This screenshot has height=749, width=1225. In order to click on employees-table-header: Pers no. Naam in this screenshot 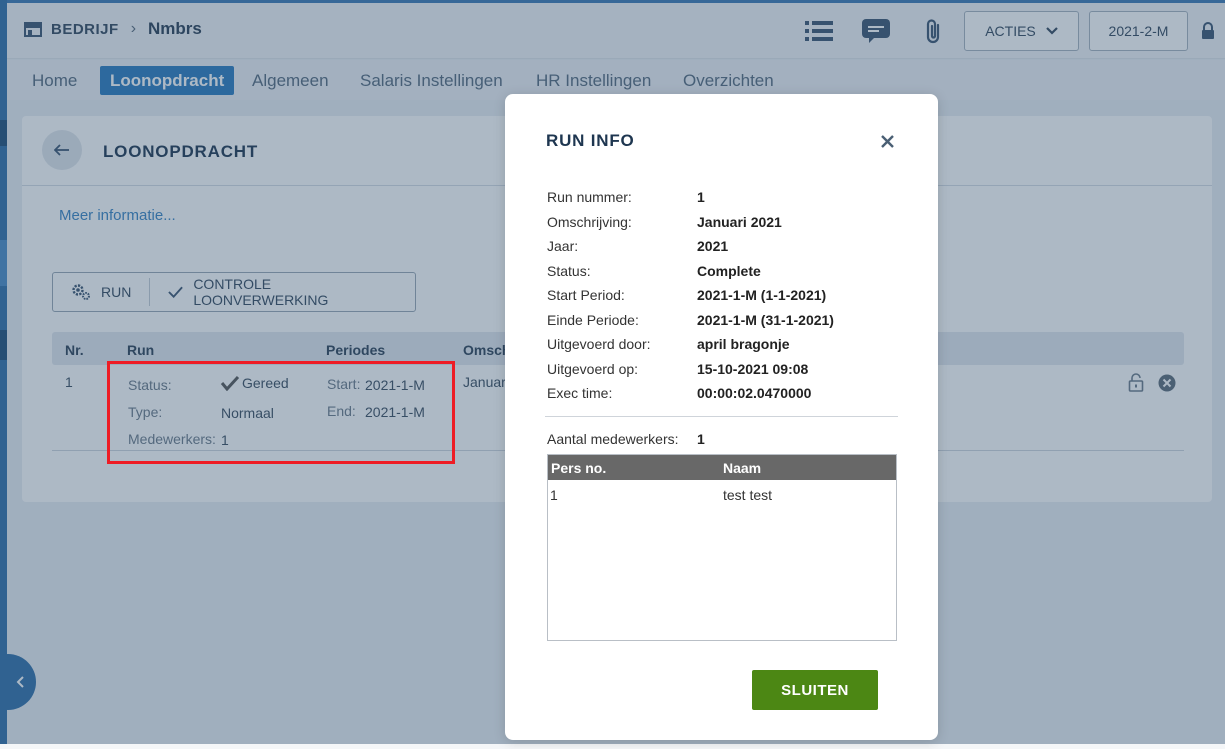, I will do `click(722, 467)`.